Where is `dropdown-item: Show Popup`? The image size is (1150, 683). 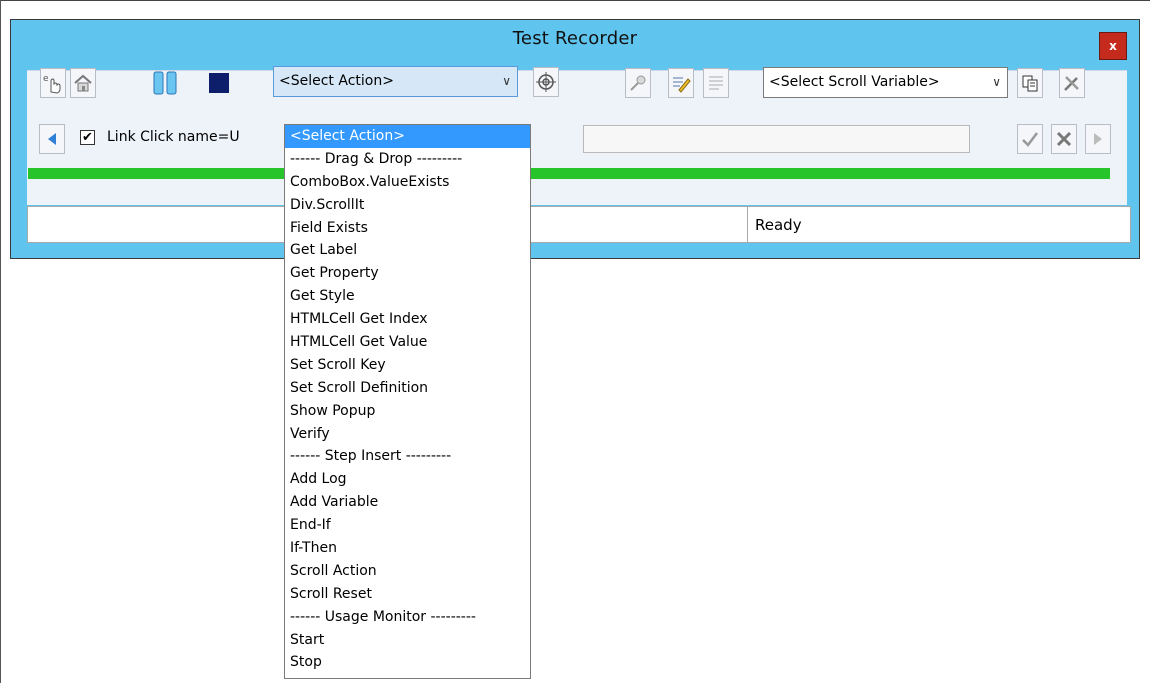 dropdown-item: Show Popup is located at coordinates (407, 411).